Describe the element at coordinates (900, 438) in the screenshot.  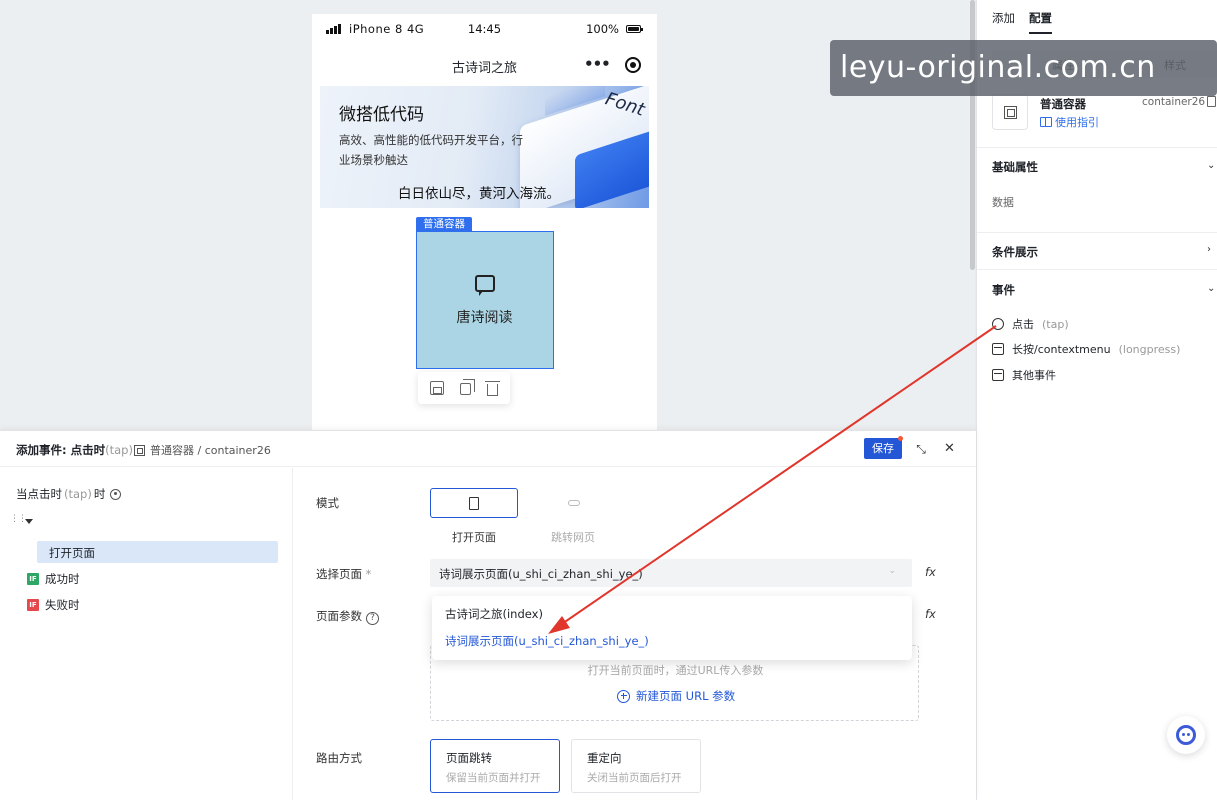
I see `unsaved-dot` at that location.